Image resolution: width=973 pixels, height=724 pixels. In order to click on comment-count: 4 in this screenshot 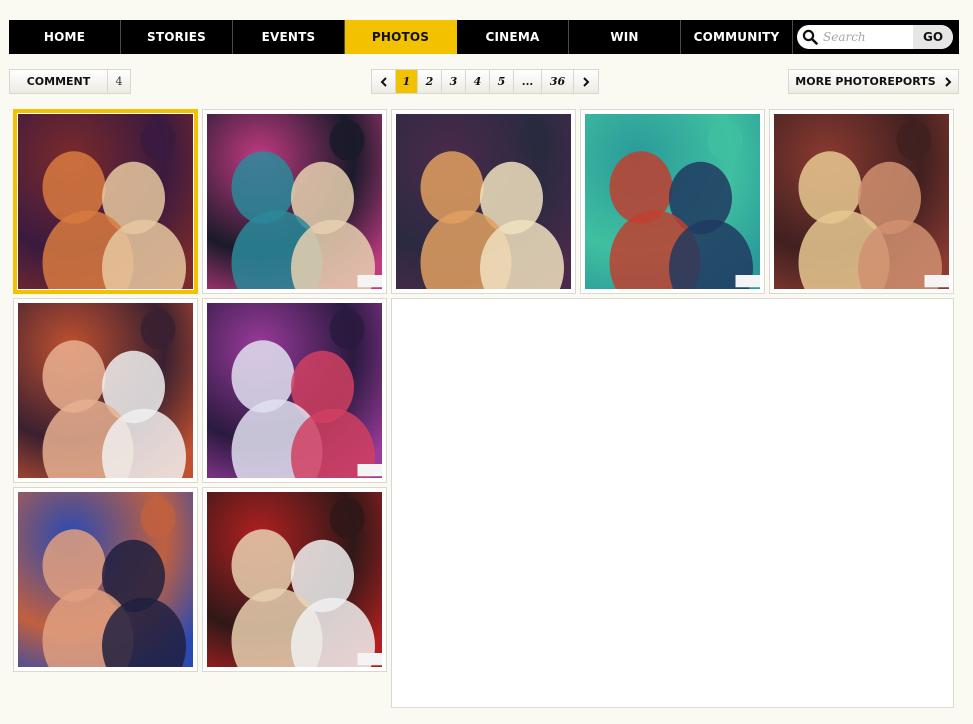, I will do `click(119, 81)`.